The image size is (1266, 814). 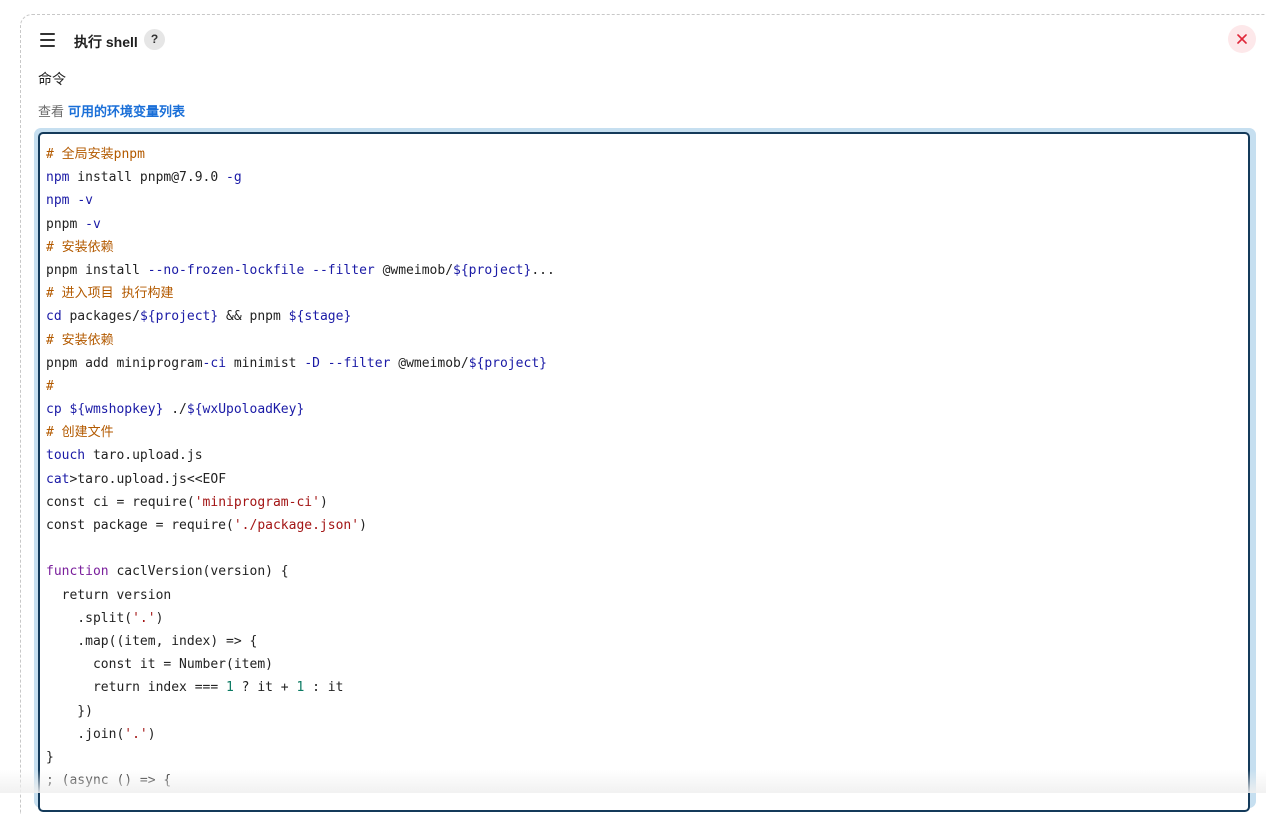 What do you see at coordinates (296, 525) in the screenshot?
I see `code-token: './package.json'` at bounding box center [296, 525].